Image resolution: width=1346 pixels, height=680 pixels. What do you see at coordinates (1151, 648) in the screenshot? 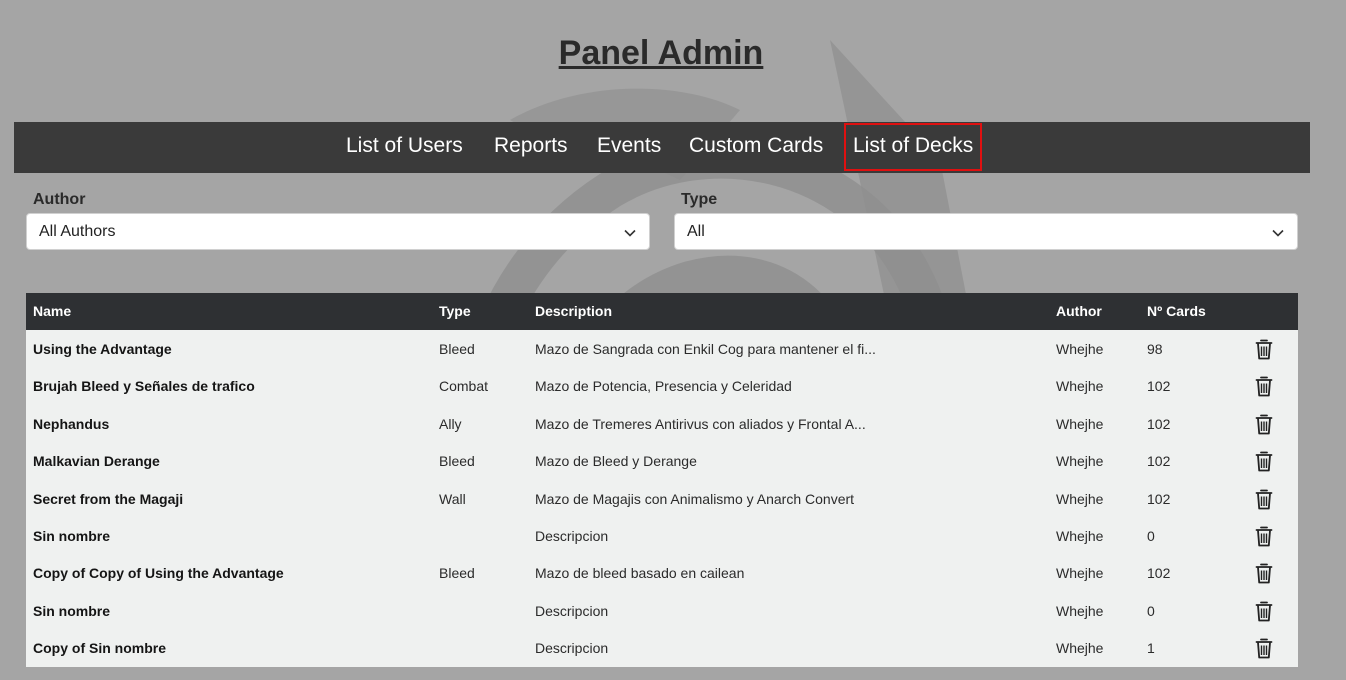
I see `deck-card-count: 1` at bounding box center [1151, 648].